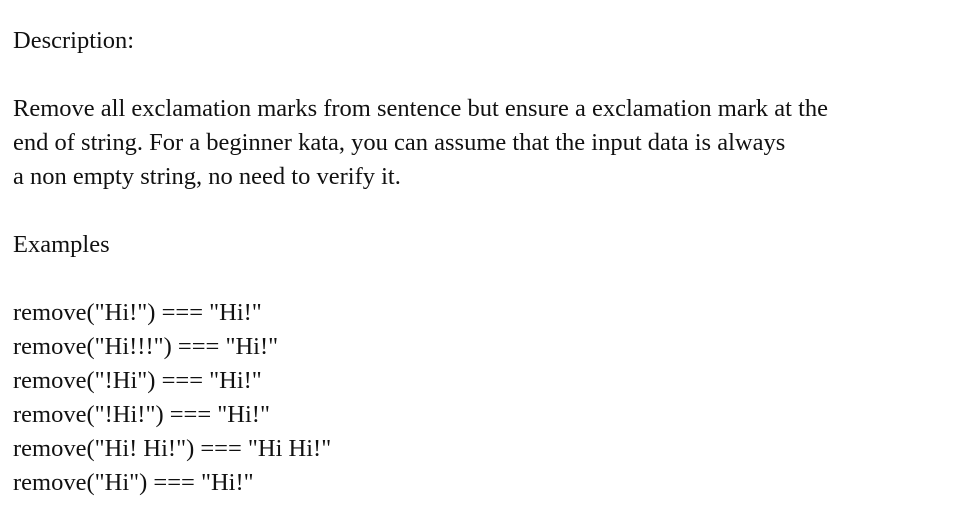  I want to click on example-line: remove("!Hi!") === "Hi!", so click(141, 414).